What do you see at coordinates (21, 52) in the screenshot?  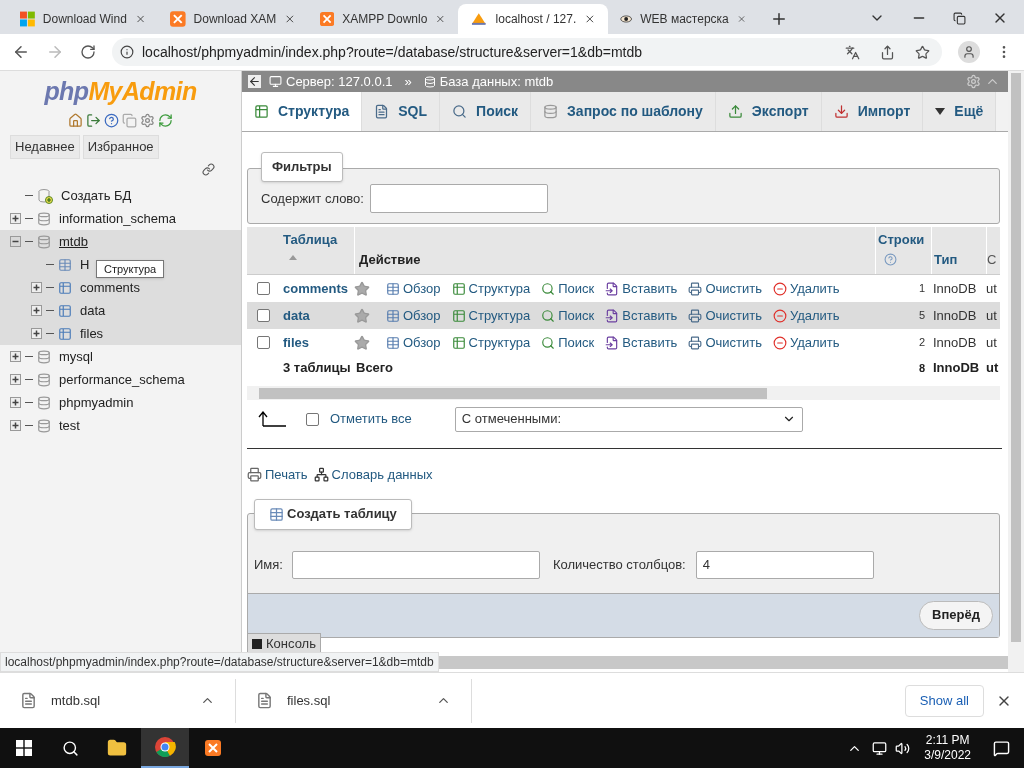 I see `back-icon` at bounding box center [21, 52].